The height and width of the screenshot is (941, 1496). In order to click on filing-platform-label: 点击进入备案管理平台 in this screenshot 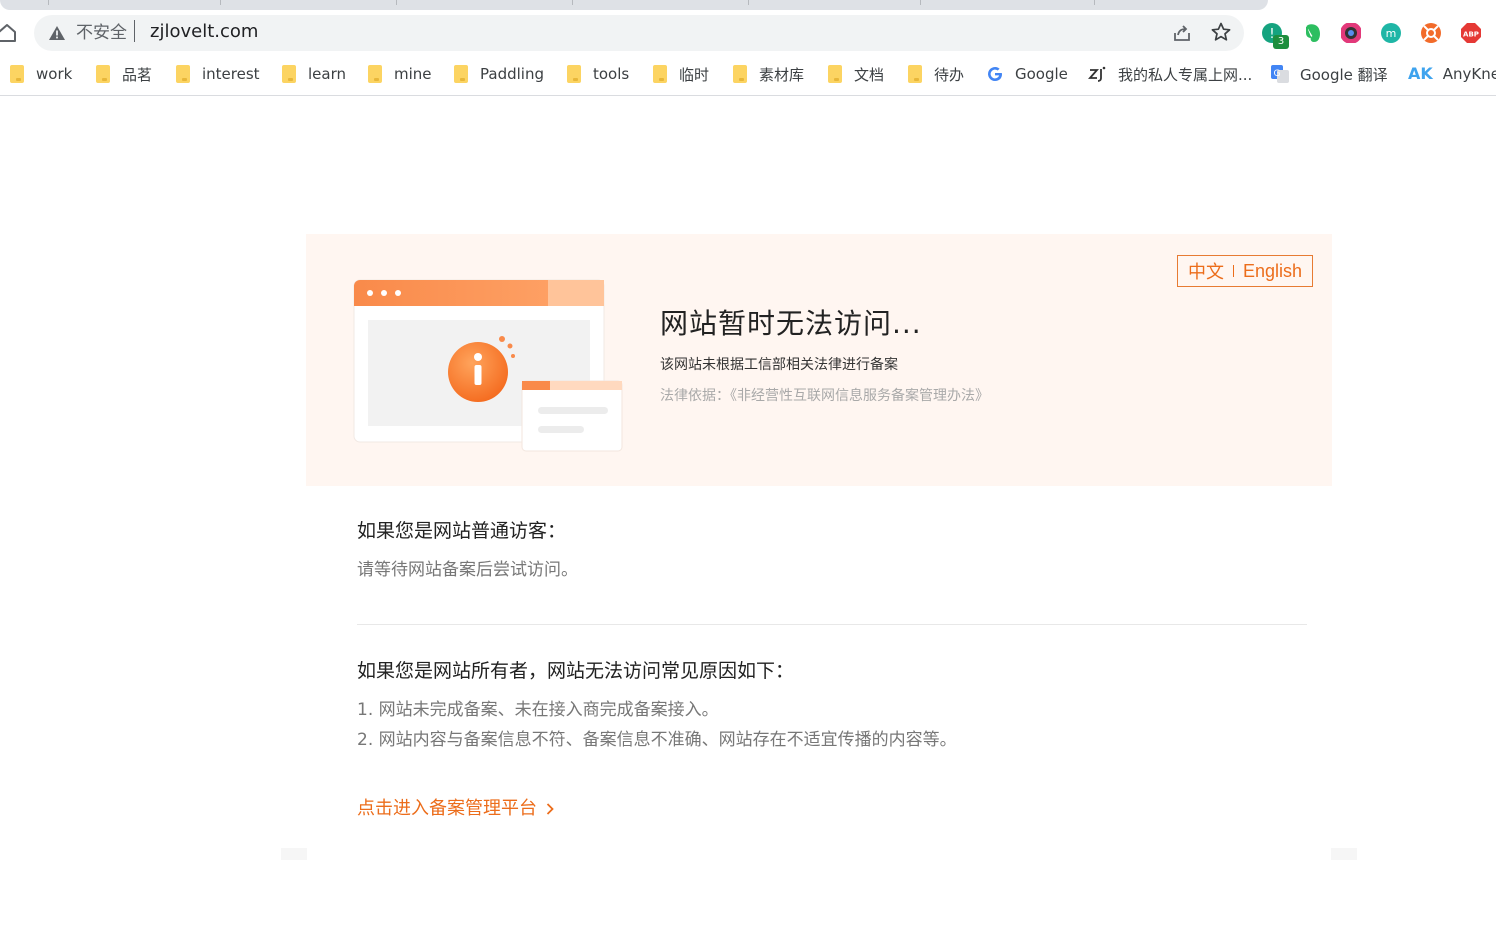, I will do `click(447, 808)`.